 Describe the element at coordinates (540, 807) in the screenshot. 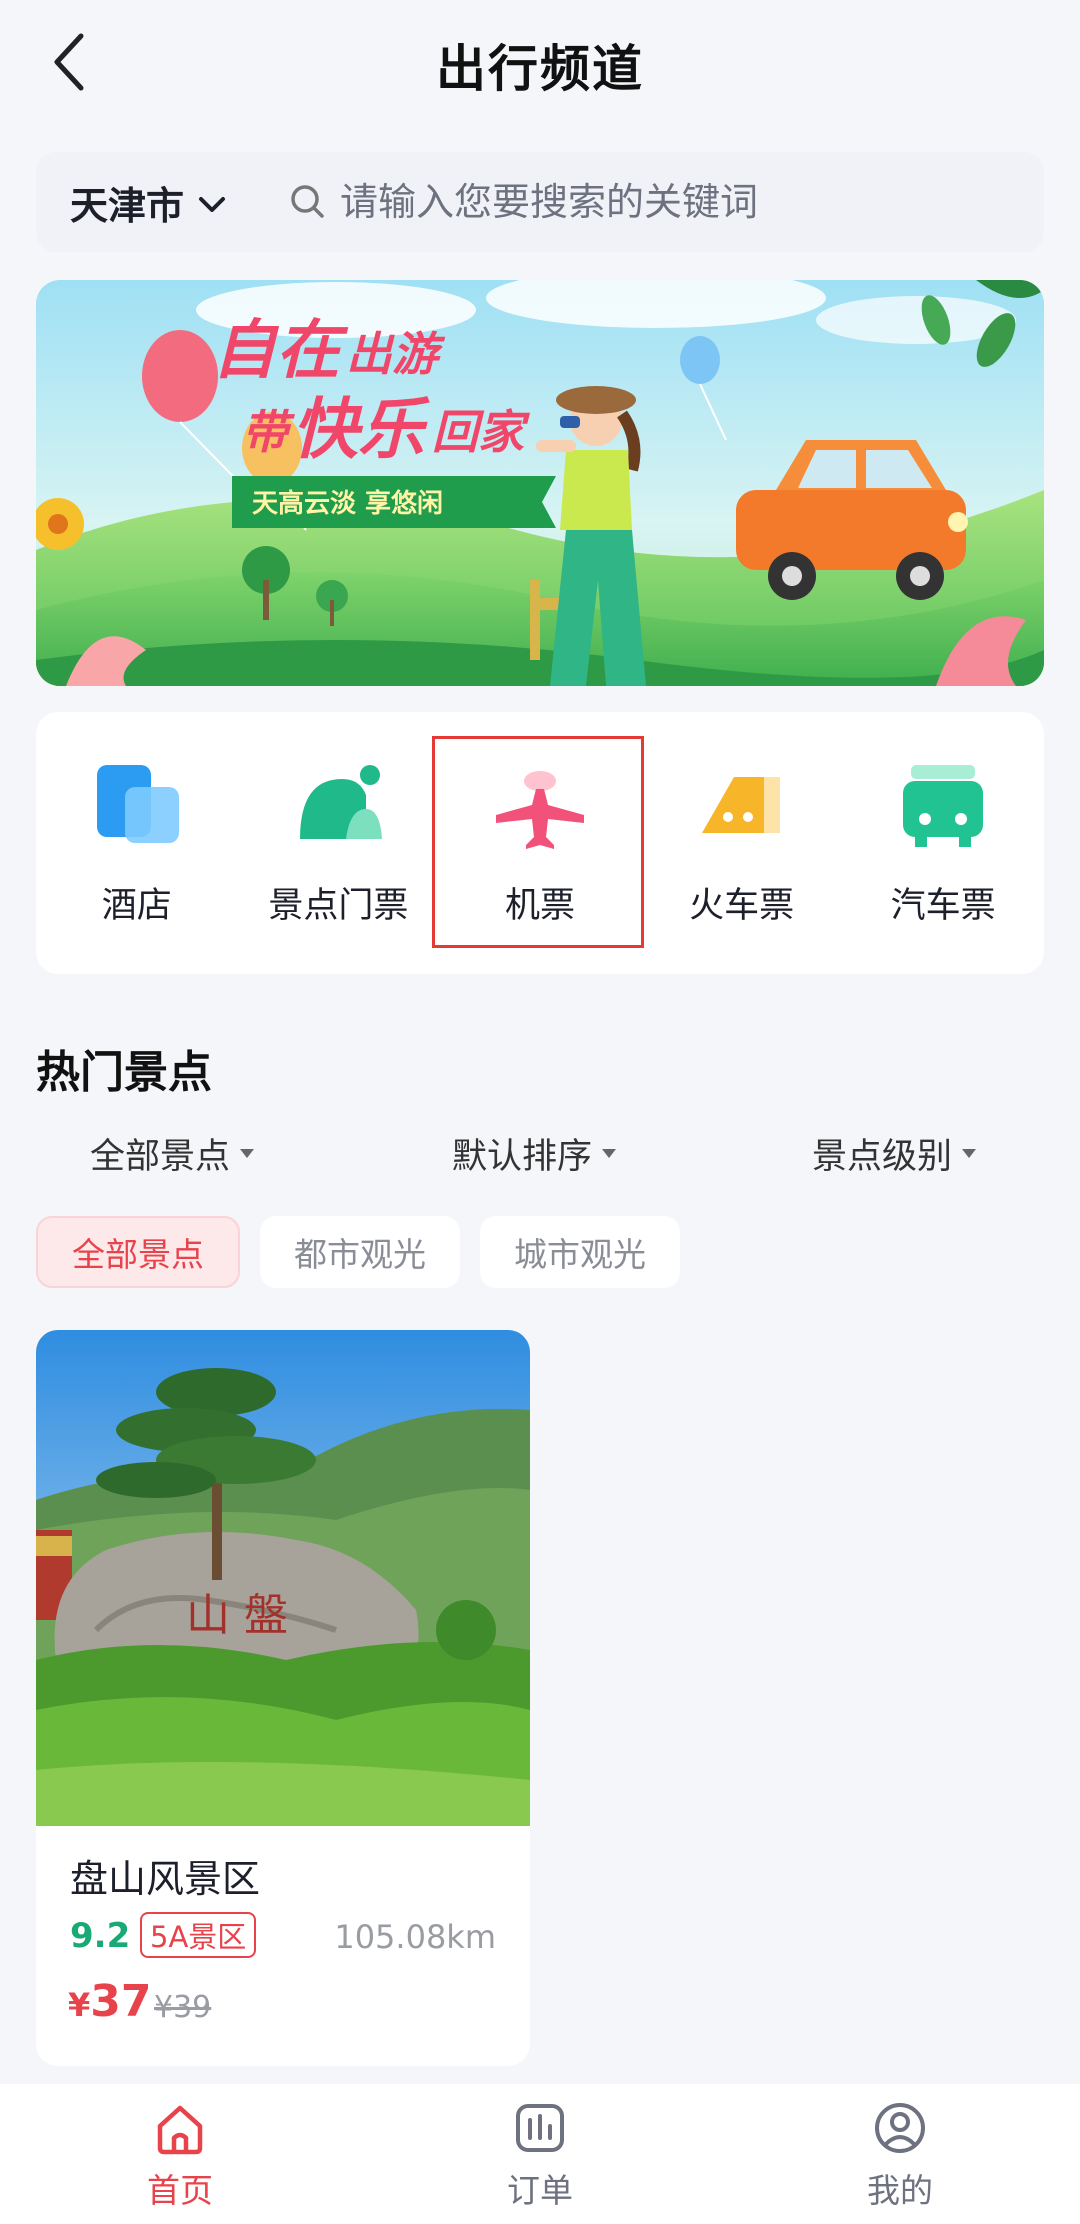

I see `airplane-icon` at that location.